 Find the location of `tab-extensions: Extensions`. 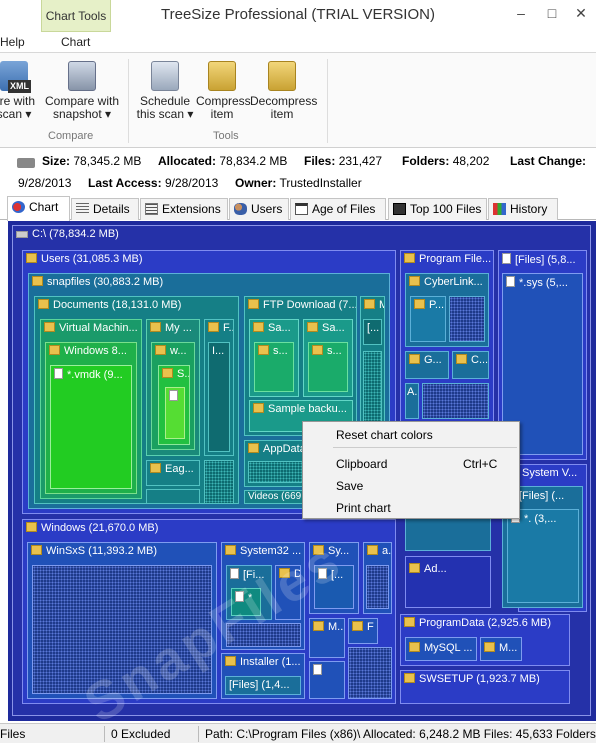

tab-extensions: Extensions is located at coordinates (184, 209).